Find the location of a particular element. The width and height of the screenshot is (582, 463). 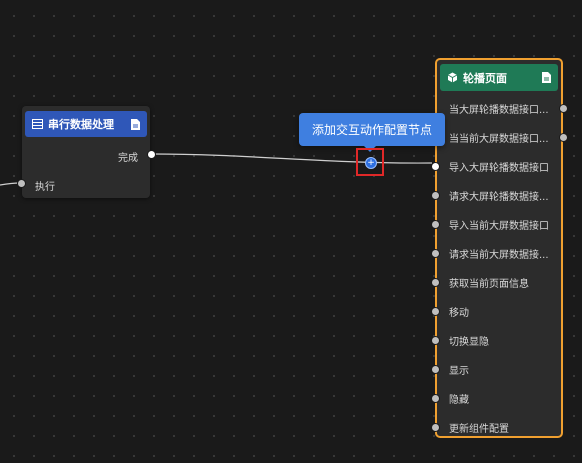

plus-icon: + is located at coordinates (371, 162).